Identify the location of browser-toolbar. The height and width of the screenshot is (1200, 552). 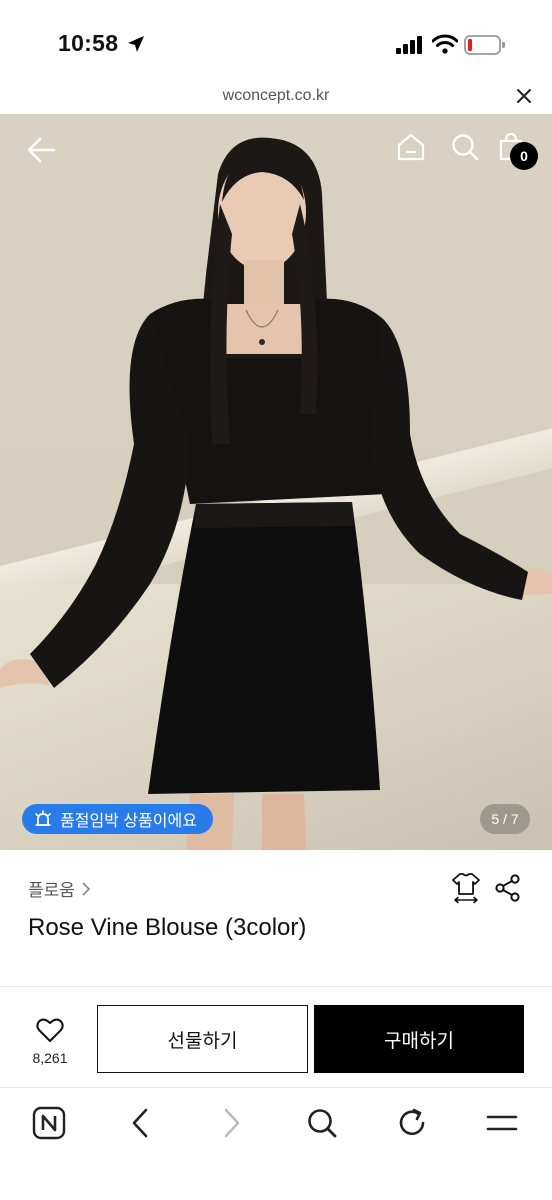
(276, 1143).